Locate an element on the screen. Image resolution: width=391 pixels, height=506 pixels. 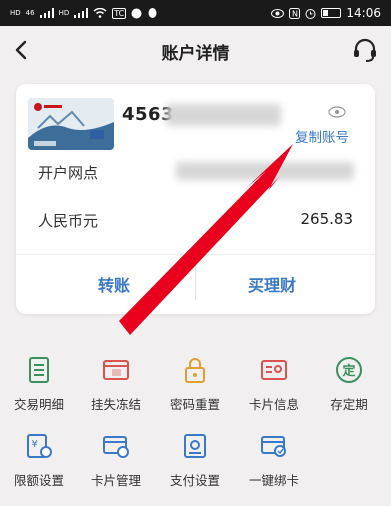
svg-text: 定 is located at coordinates (349, 371).